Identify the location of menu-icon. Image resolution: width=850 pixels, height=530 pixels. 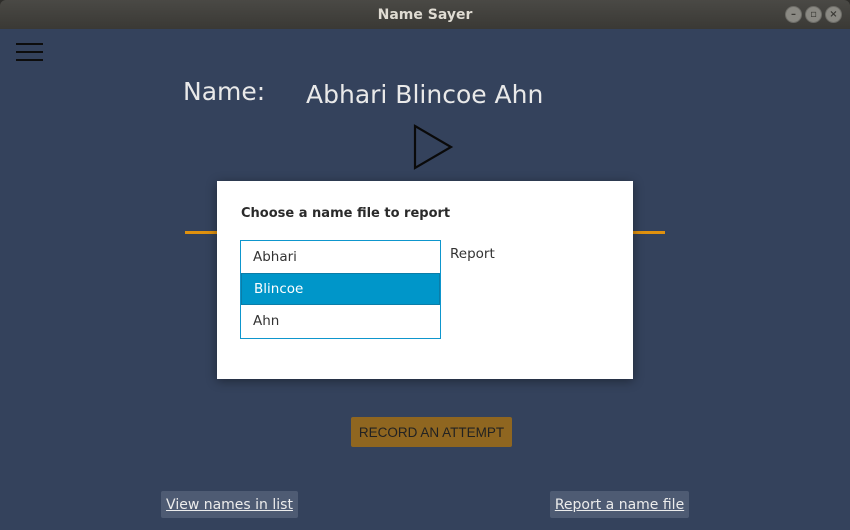
(29, 52).